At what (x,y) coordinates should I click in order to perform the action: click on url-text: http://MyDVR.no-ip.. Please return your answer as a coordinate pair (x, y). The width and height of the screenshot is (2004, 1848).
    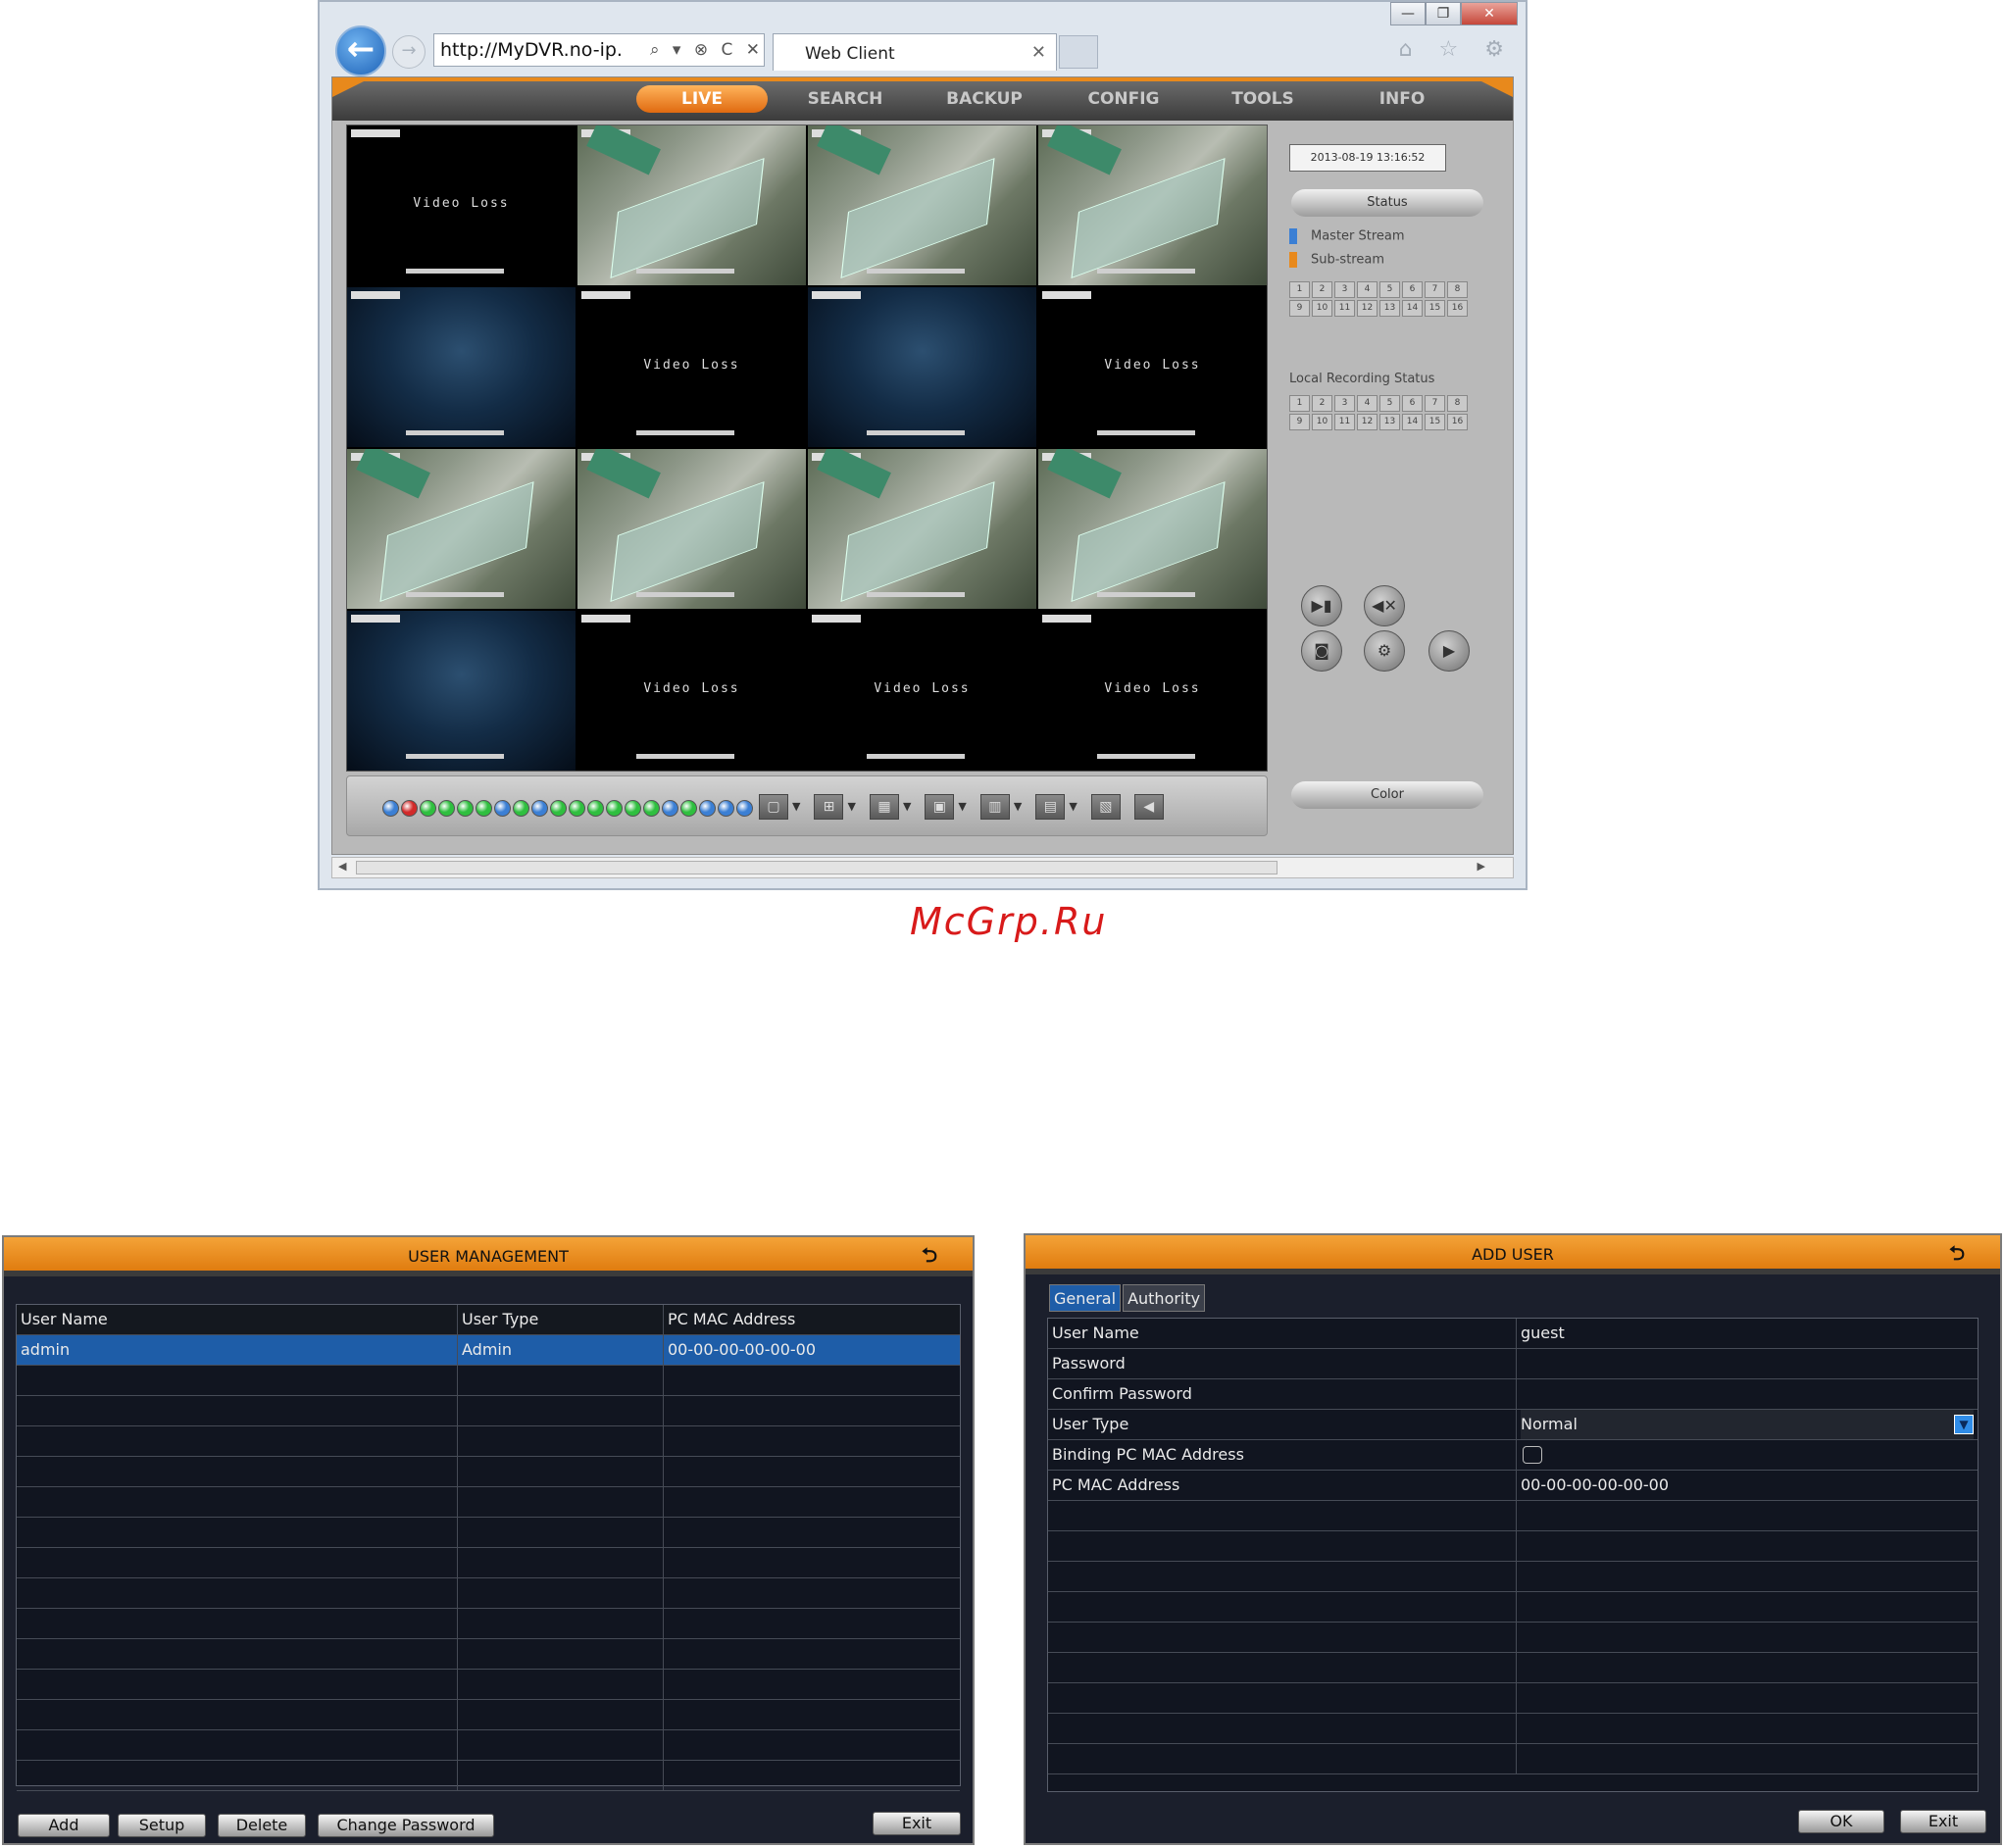
    Looking at the image, I should click on (540, 50).